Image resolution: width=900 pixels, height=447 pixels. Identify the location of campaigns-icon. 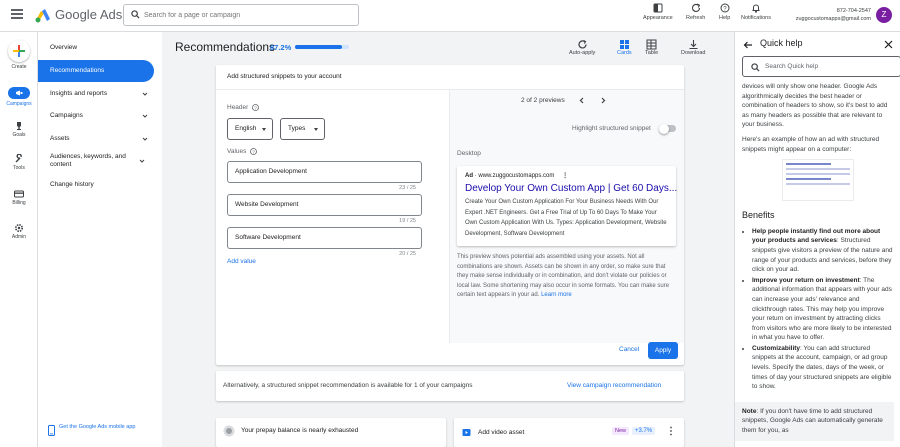
(19, 93).